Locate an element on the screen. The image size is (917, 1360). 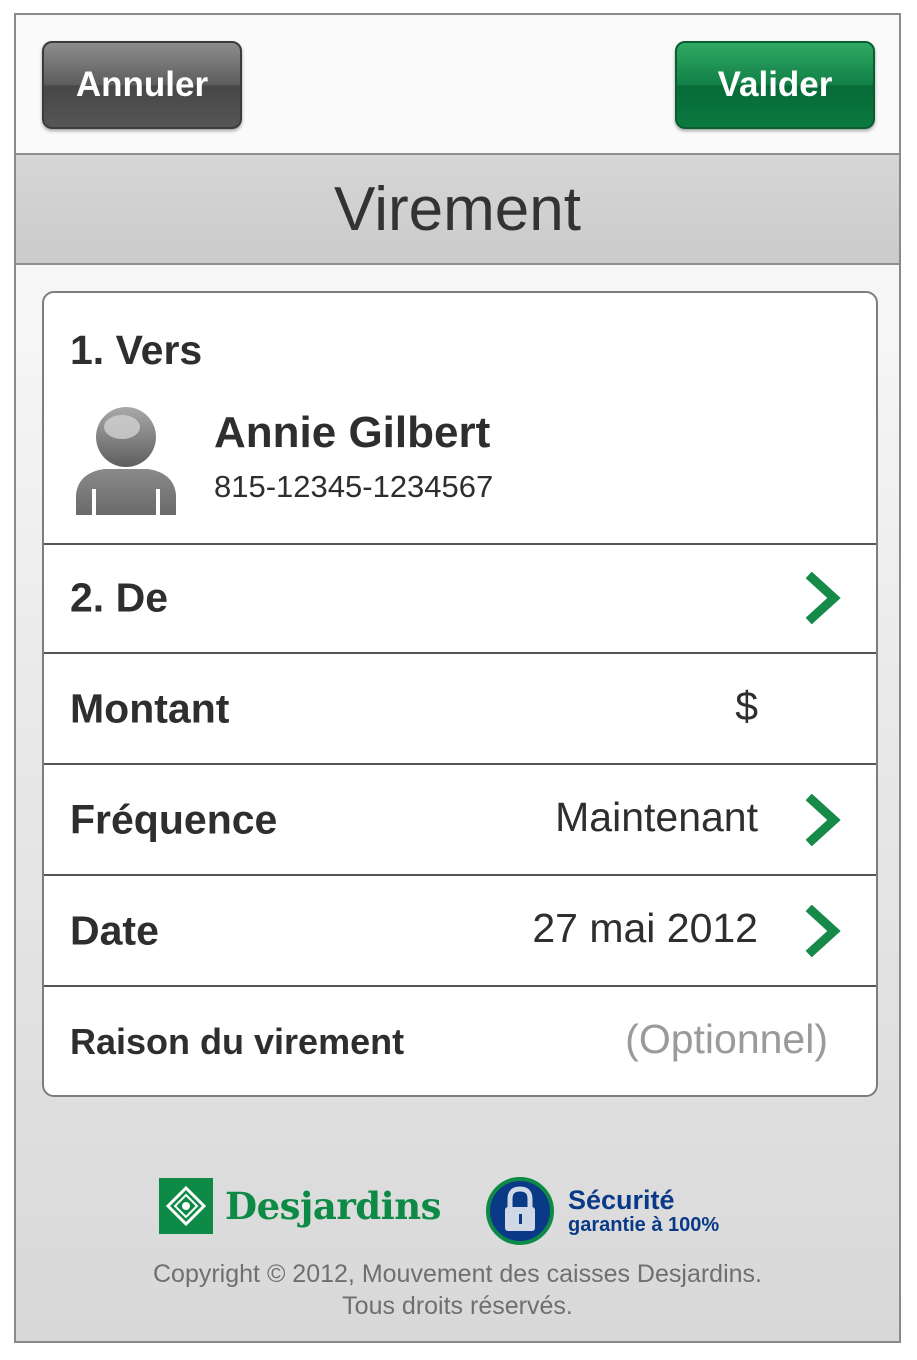
date-row: Date 27 mai 2012 is located at coordinates (460, 931).